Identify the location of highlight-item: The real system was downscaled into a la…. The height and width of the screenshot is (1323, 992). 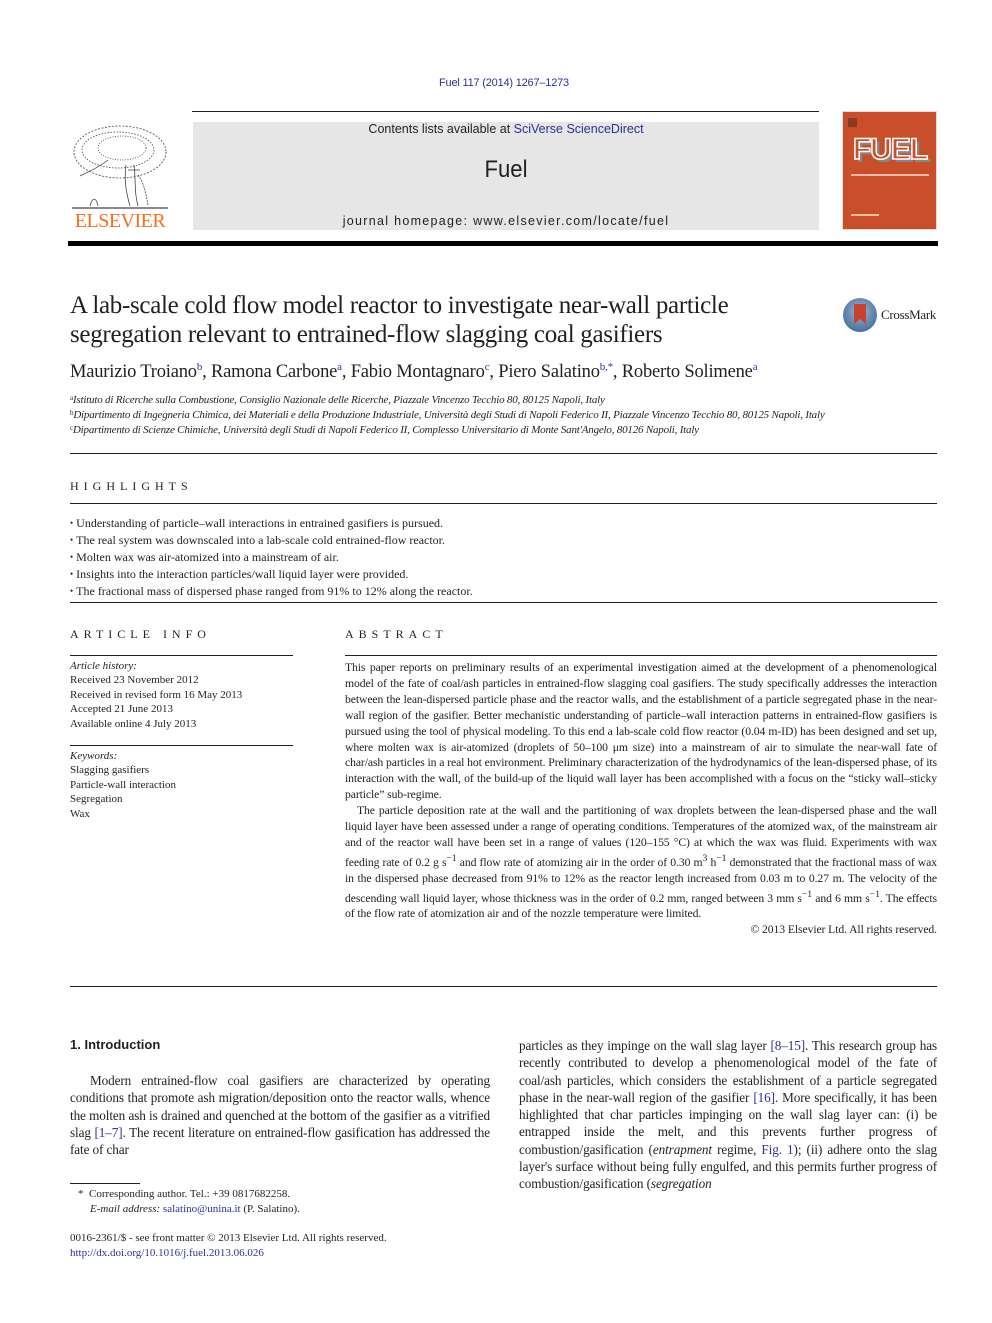
(500, 540).